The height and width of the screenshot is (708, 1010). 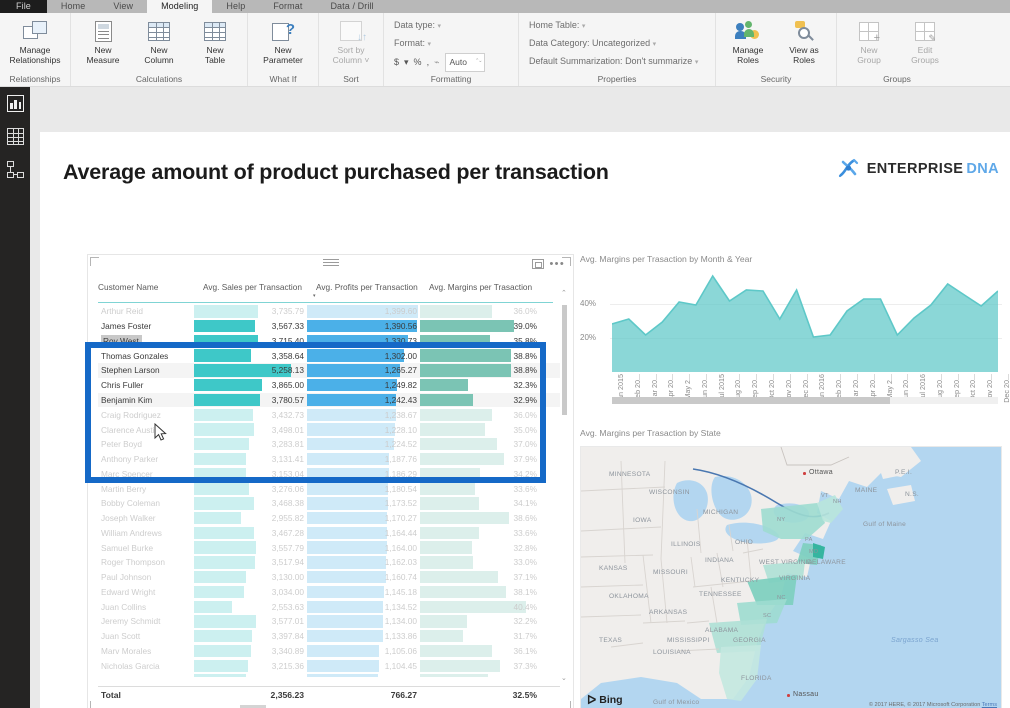 I want to click on cell-avg-sales: 3,577.01, so click(x=250, y=621).